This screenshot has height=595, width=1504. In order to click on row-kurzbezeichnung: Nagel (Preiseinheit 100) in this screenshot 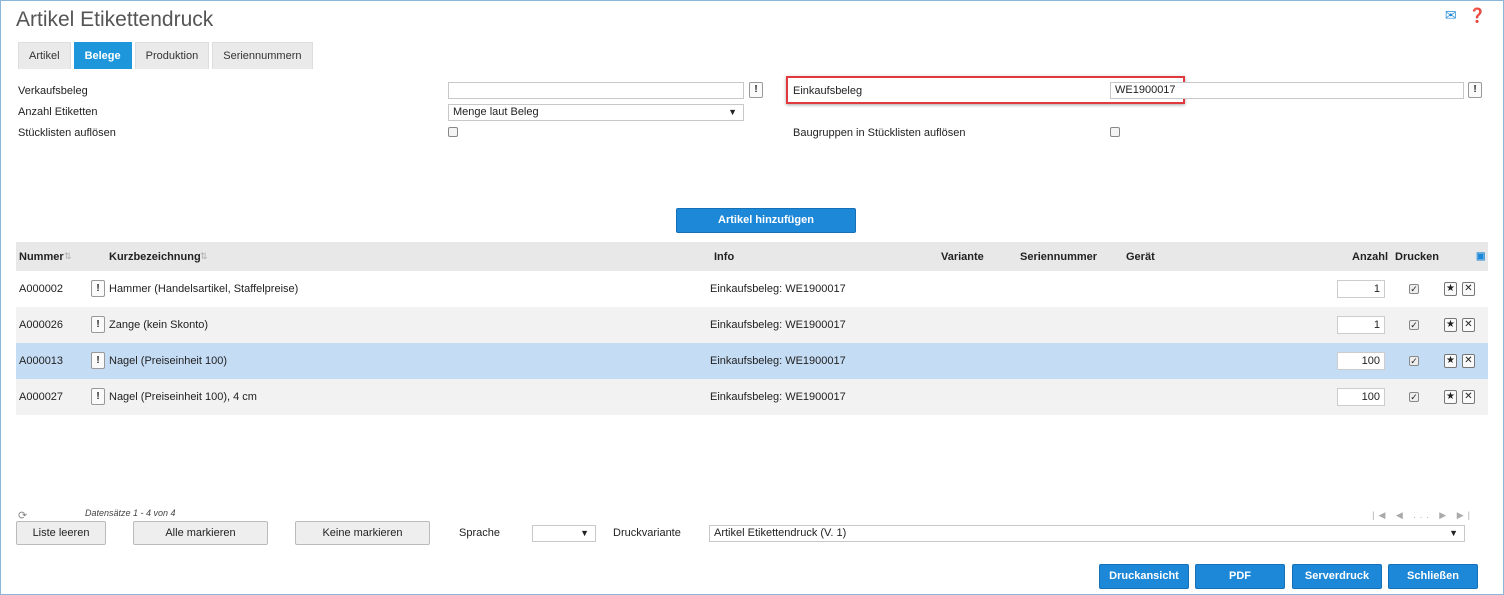, I will do `click(168, 361)`.